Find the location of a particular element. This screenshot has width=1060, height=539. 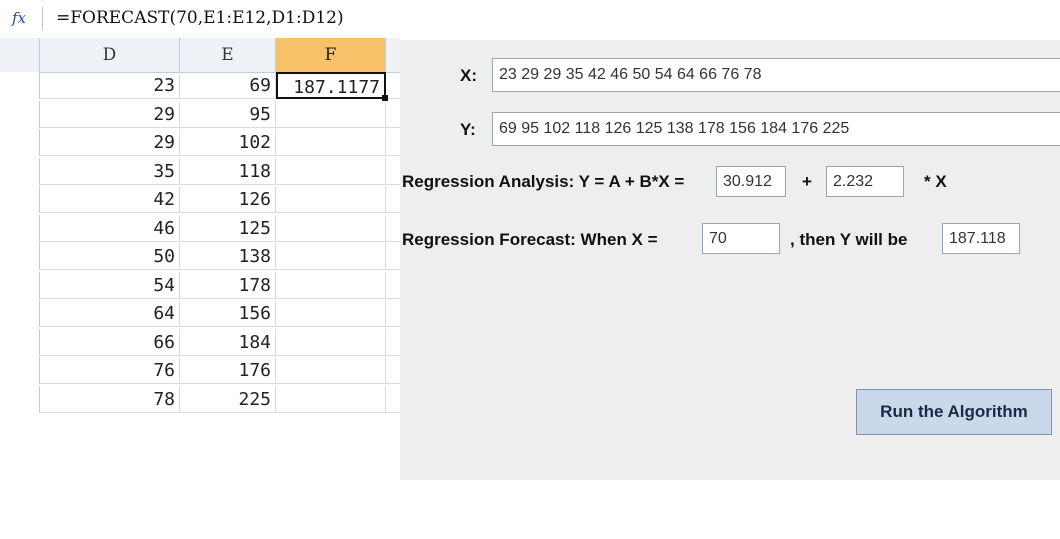

x-label: X: is located at coordinates (468, 75).